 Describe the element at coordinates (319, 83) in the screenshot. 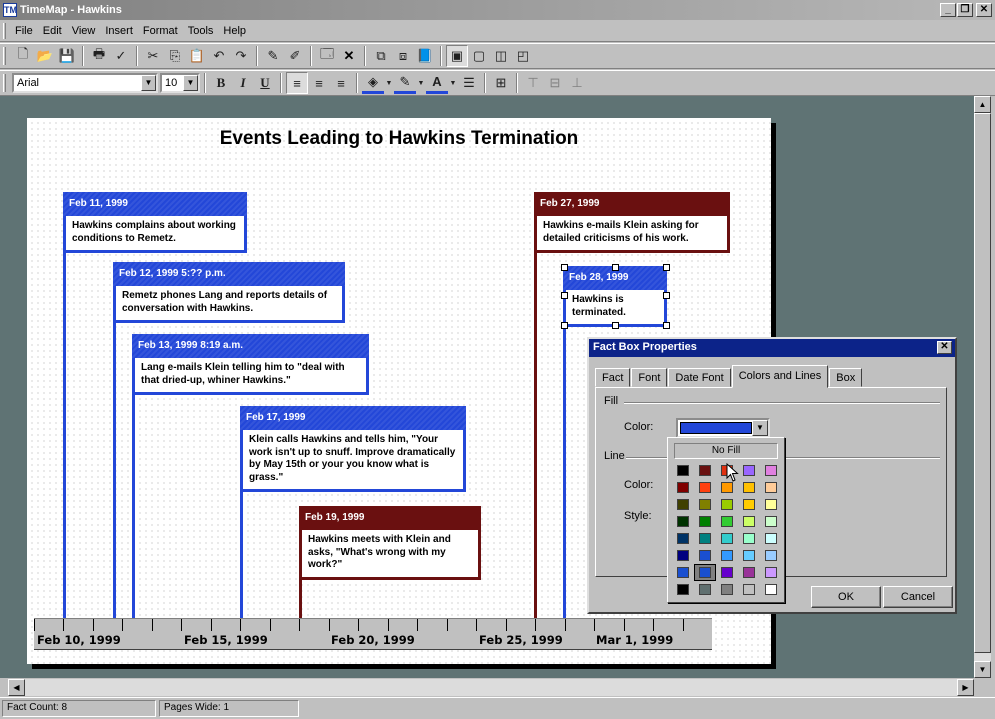

I see `align-center-icon: ≡` at that location.